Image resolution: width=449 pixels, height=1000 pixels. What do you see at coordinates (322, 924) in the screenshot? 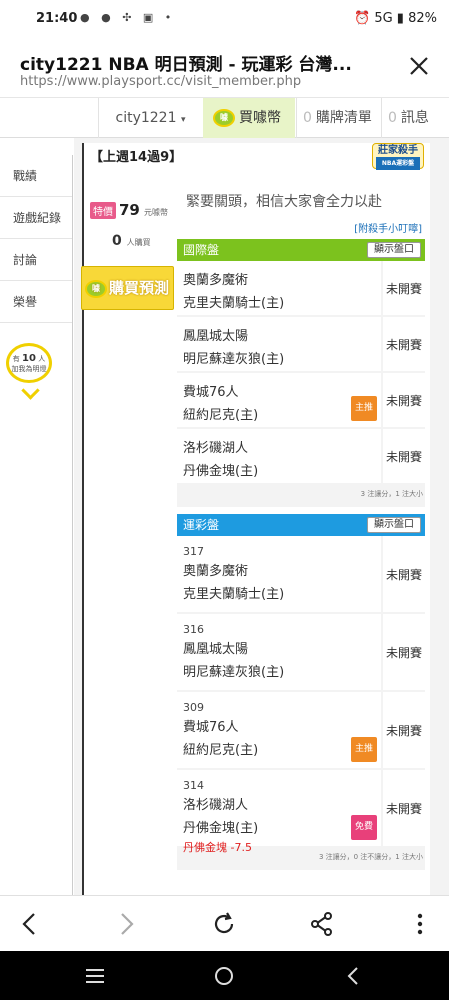
I see `share-icon` at bounding box center [322, 924].